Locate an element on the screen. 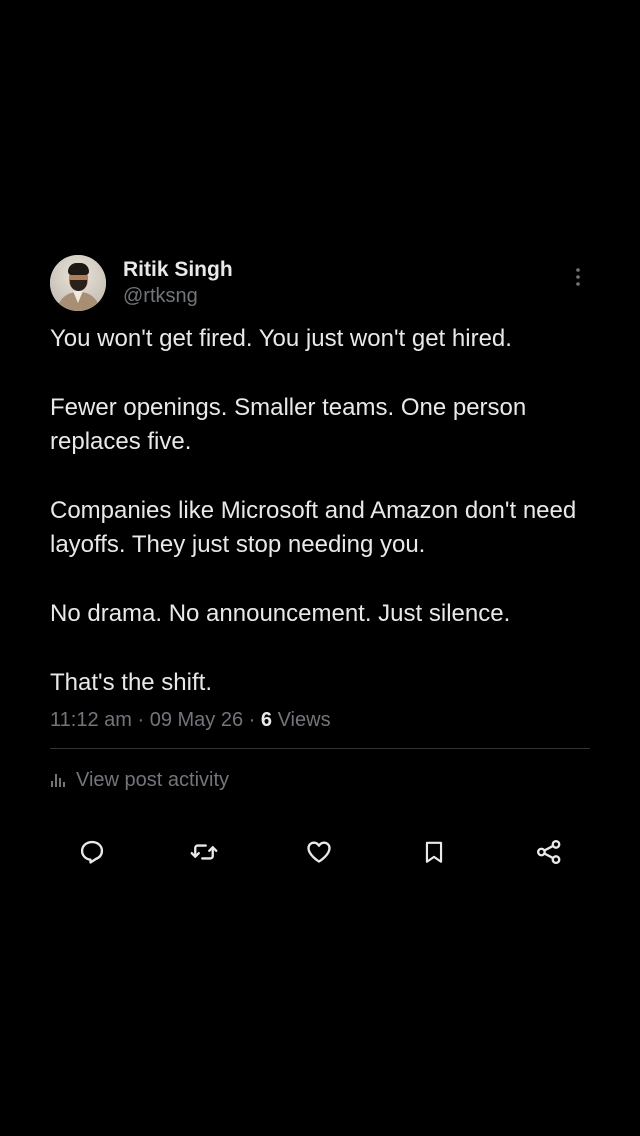  view-post-activity-link: View post activity is located at coordinates (320, 780).